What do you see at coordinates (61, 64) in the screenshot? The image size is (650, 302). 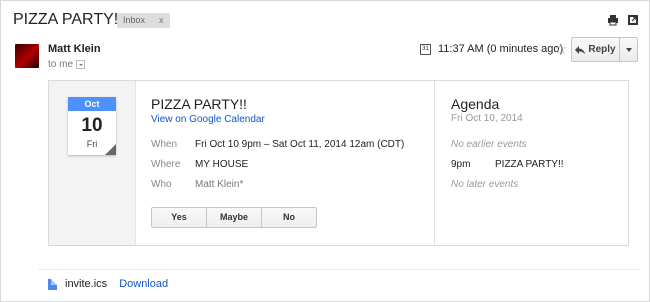 I see `recipient-text: to me` at bounding box center [61, 64].